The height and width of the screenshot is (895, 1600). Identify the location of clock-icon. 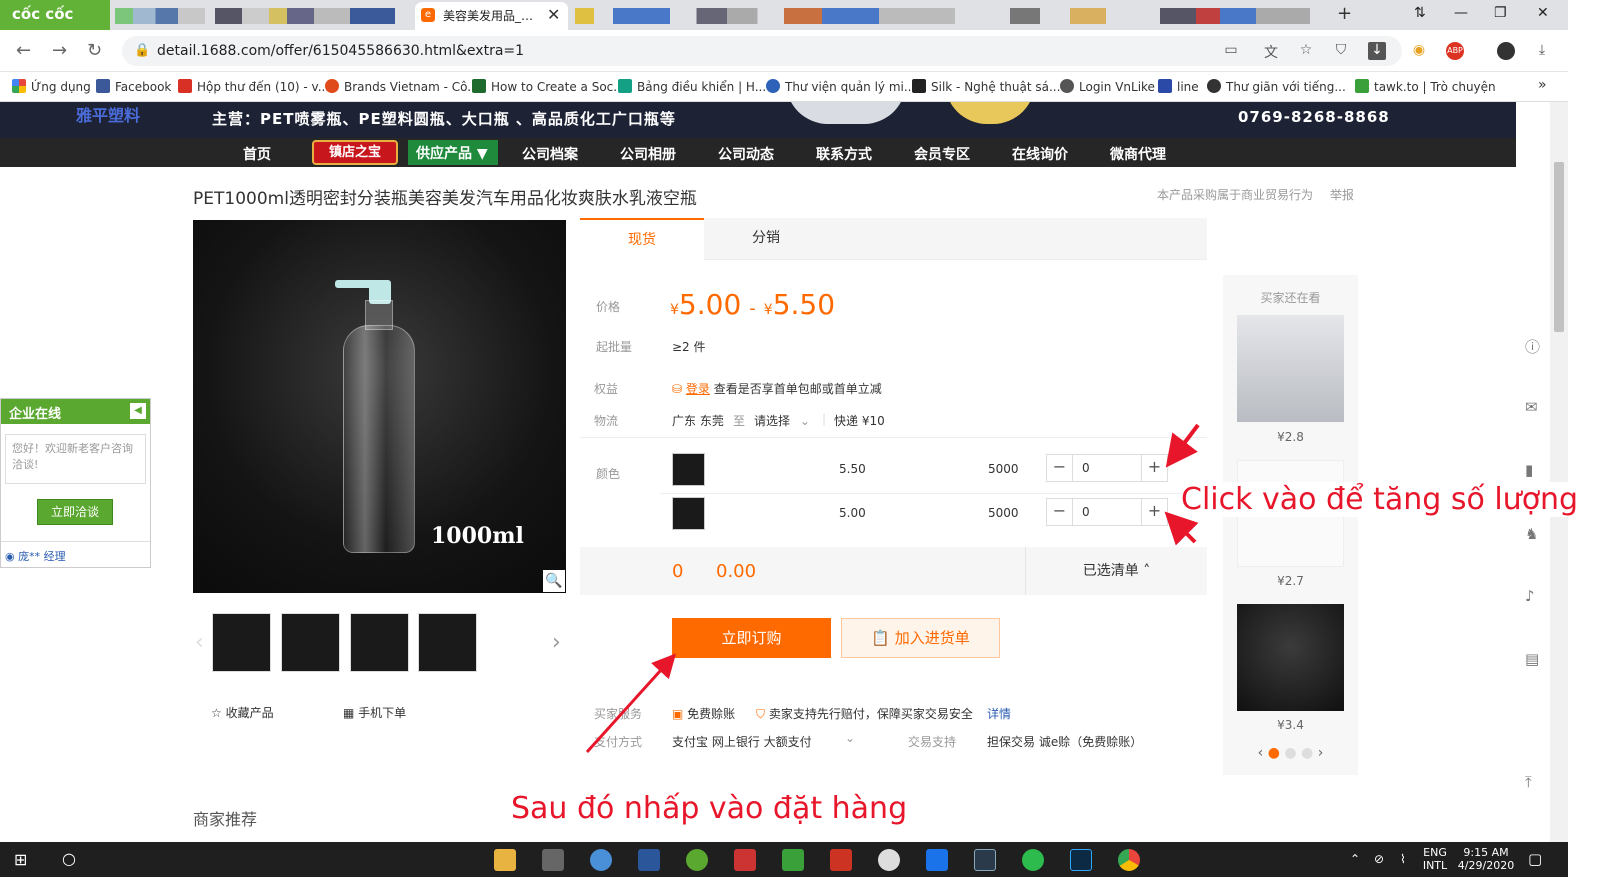
(889, 860).